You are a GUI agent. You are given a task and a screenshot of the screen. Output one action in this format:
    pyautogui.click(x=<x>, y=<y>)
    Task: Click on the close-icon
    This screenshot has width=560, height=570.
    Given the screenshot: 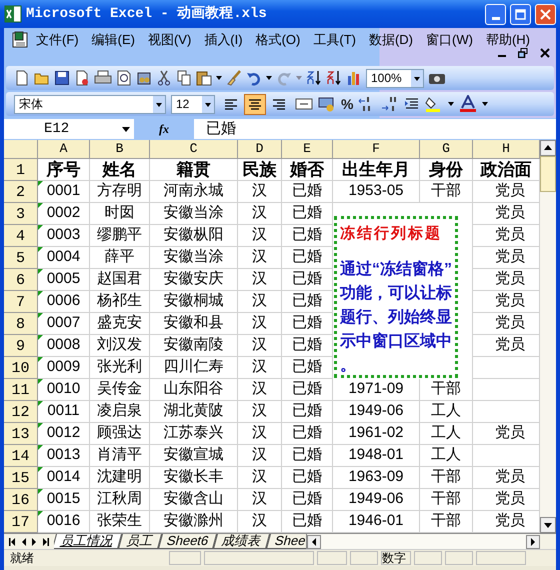 What is the action you would take?
    pyautogui.click(x=545, y=53)
    